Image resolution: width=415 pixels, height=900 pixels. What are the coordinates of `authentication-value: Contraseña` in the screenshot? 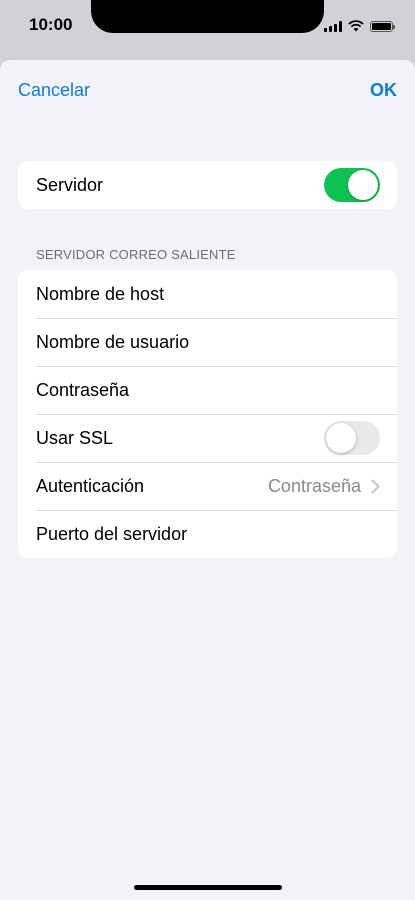 It's located at (314, 485).